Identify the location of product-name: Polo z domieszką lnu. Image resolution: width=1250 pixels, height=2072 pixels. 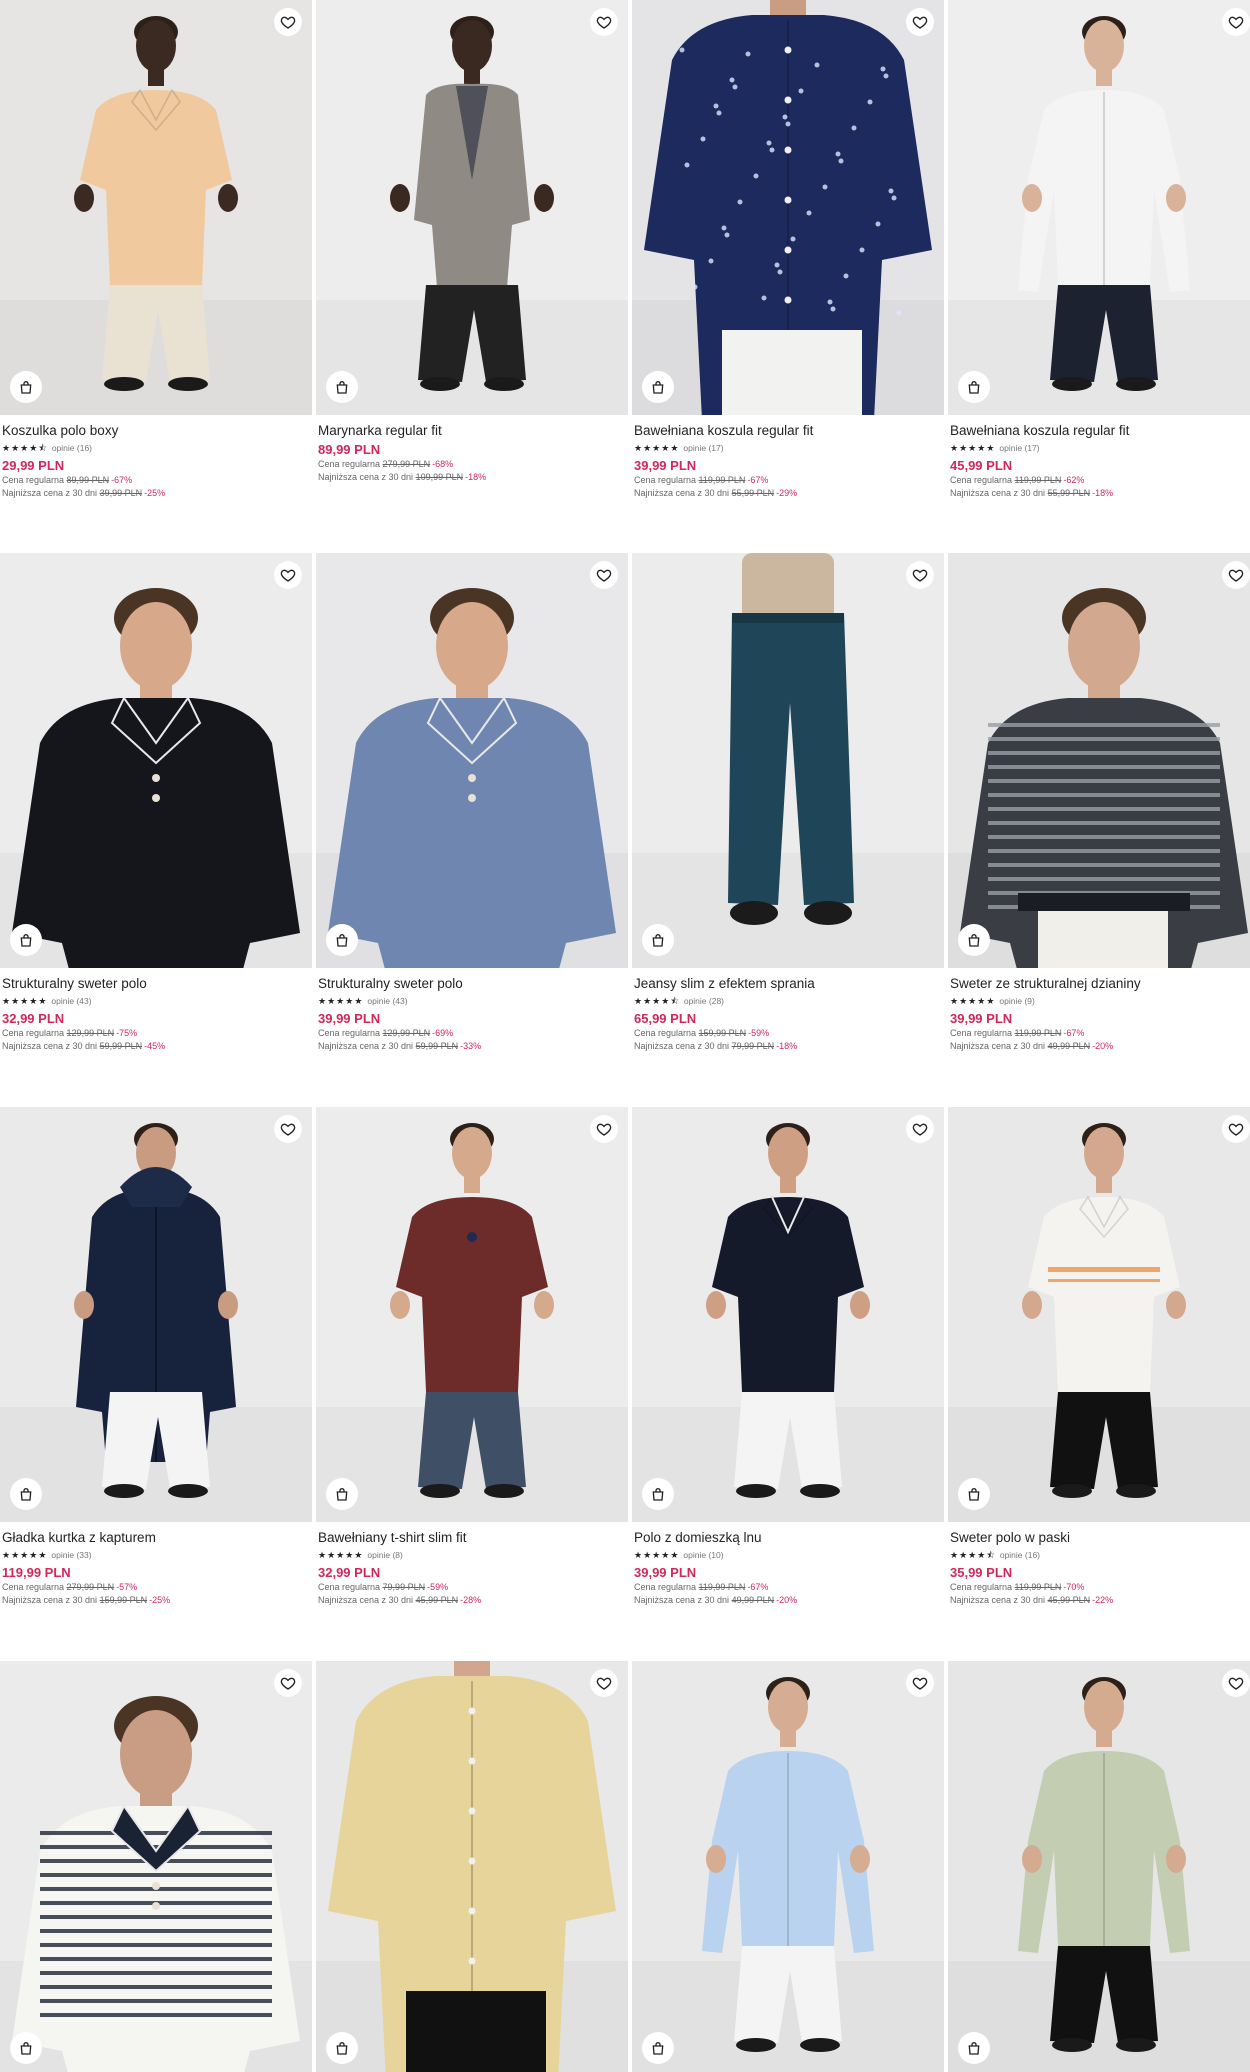
(788, 1538).